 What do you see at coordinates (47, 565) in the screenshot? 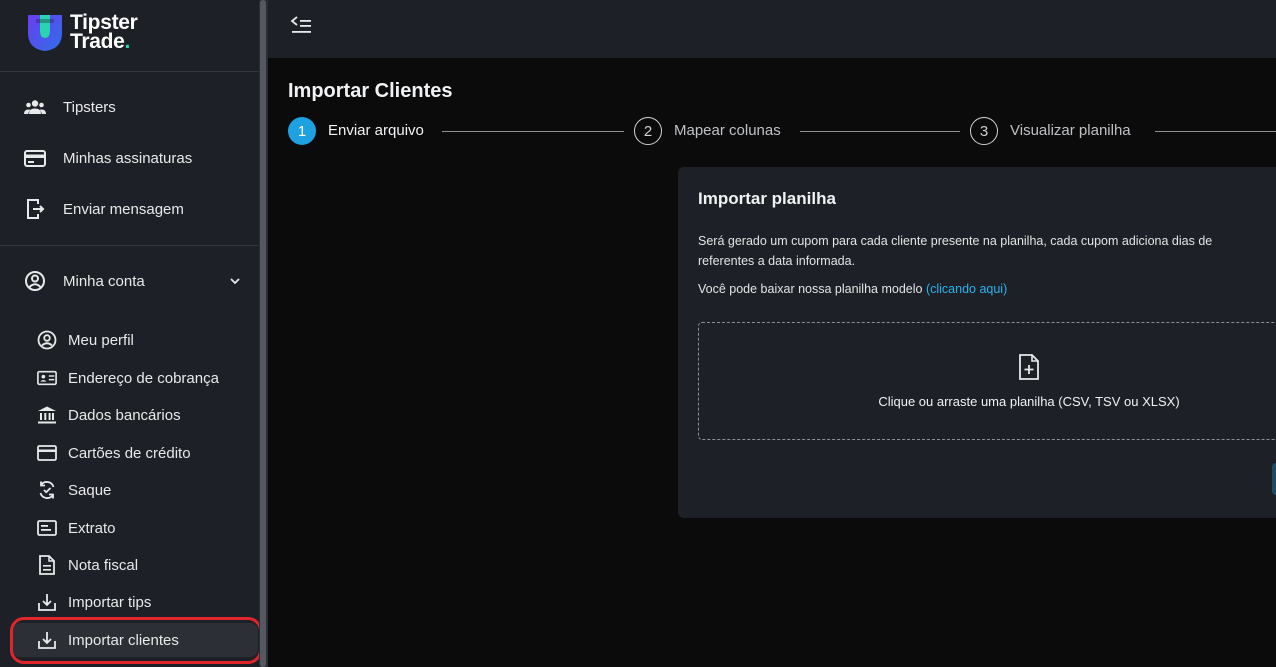
I see `invoice-icon` at bounding box center [47, 565].